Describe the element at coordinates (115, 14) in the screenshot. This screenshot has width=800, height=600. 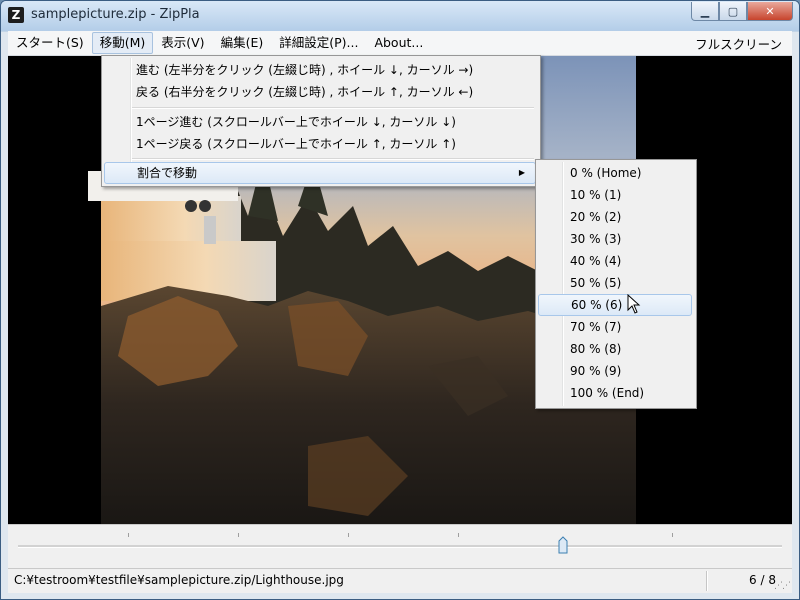
I see `window-title: samplepicture.zip - ZipPla` at that location.